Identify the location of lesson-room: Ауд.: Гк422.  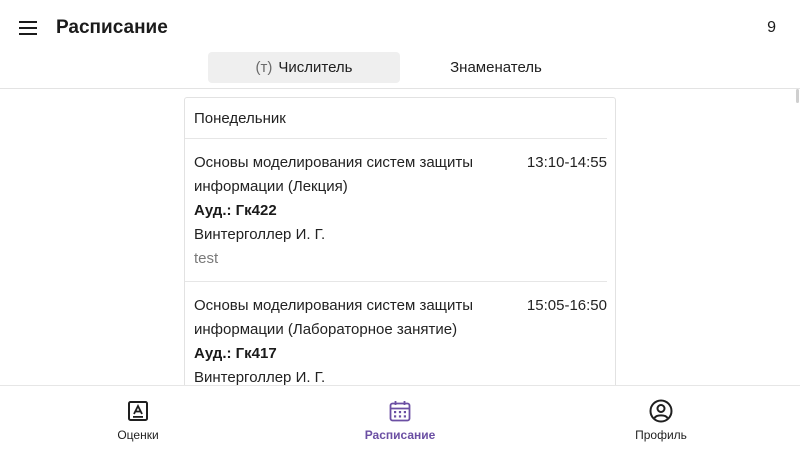
(235, 210).